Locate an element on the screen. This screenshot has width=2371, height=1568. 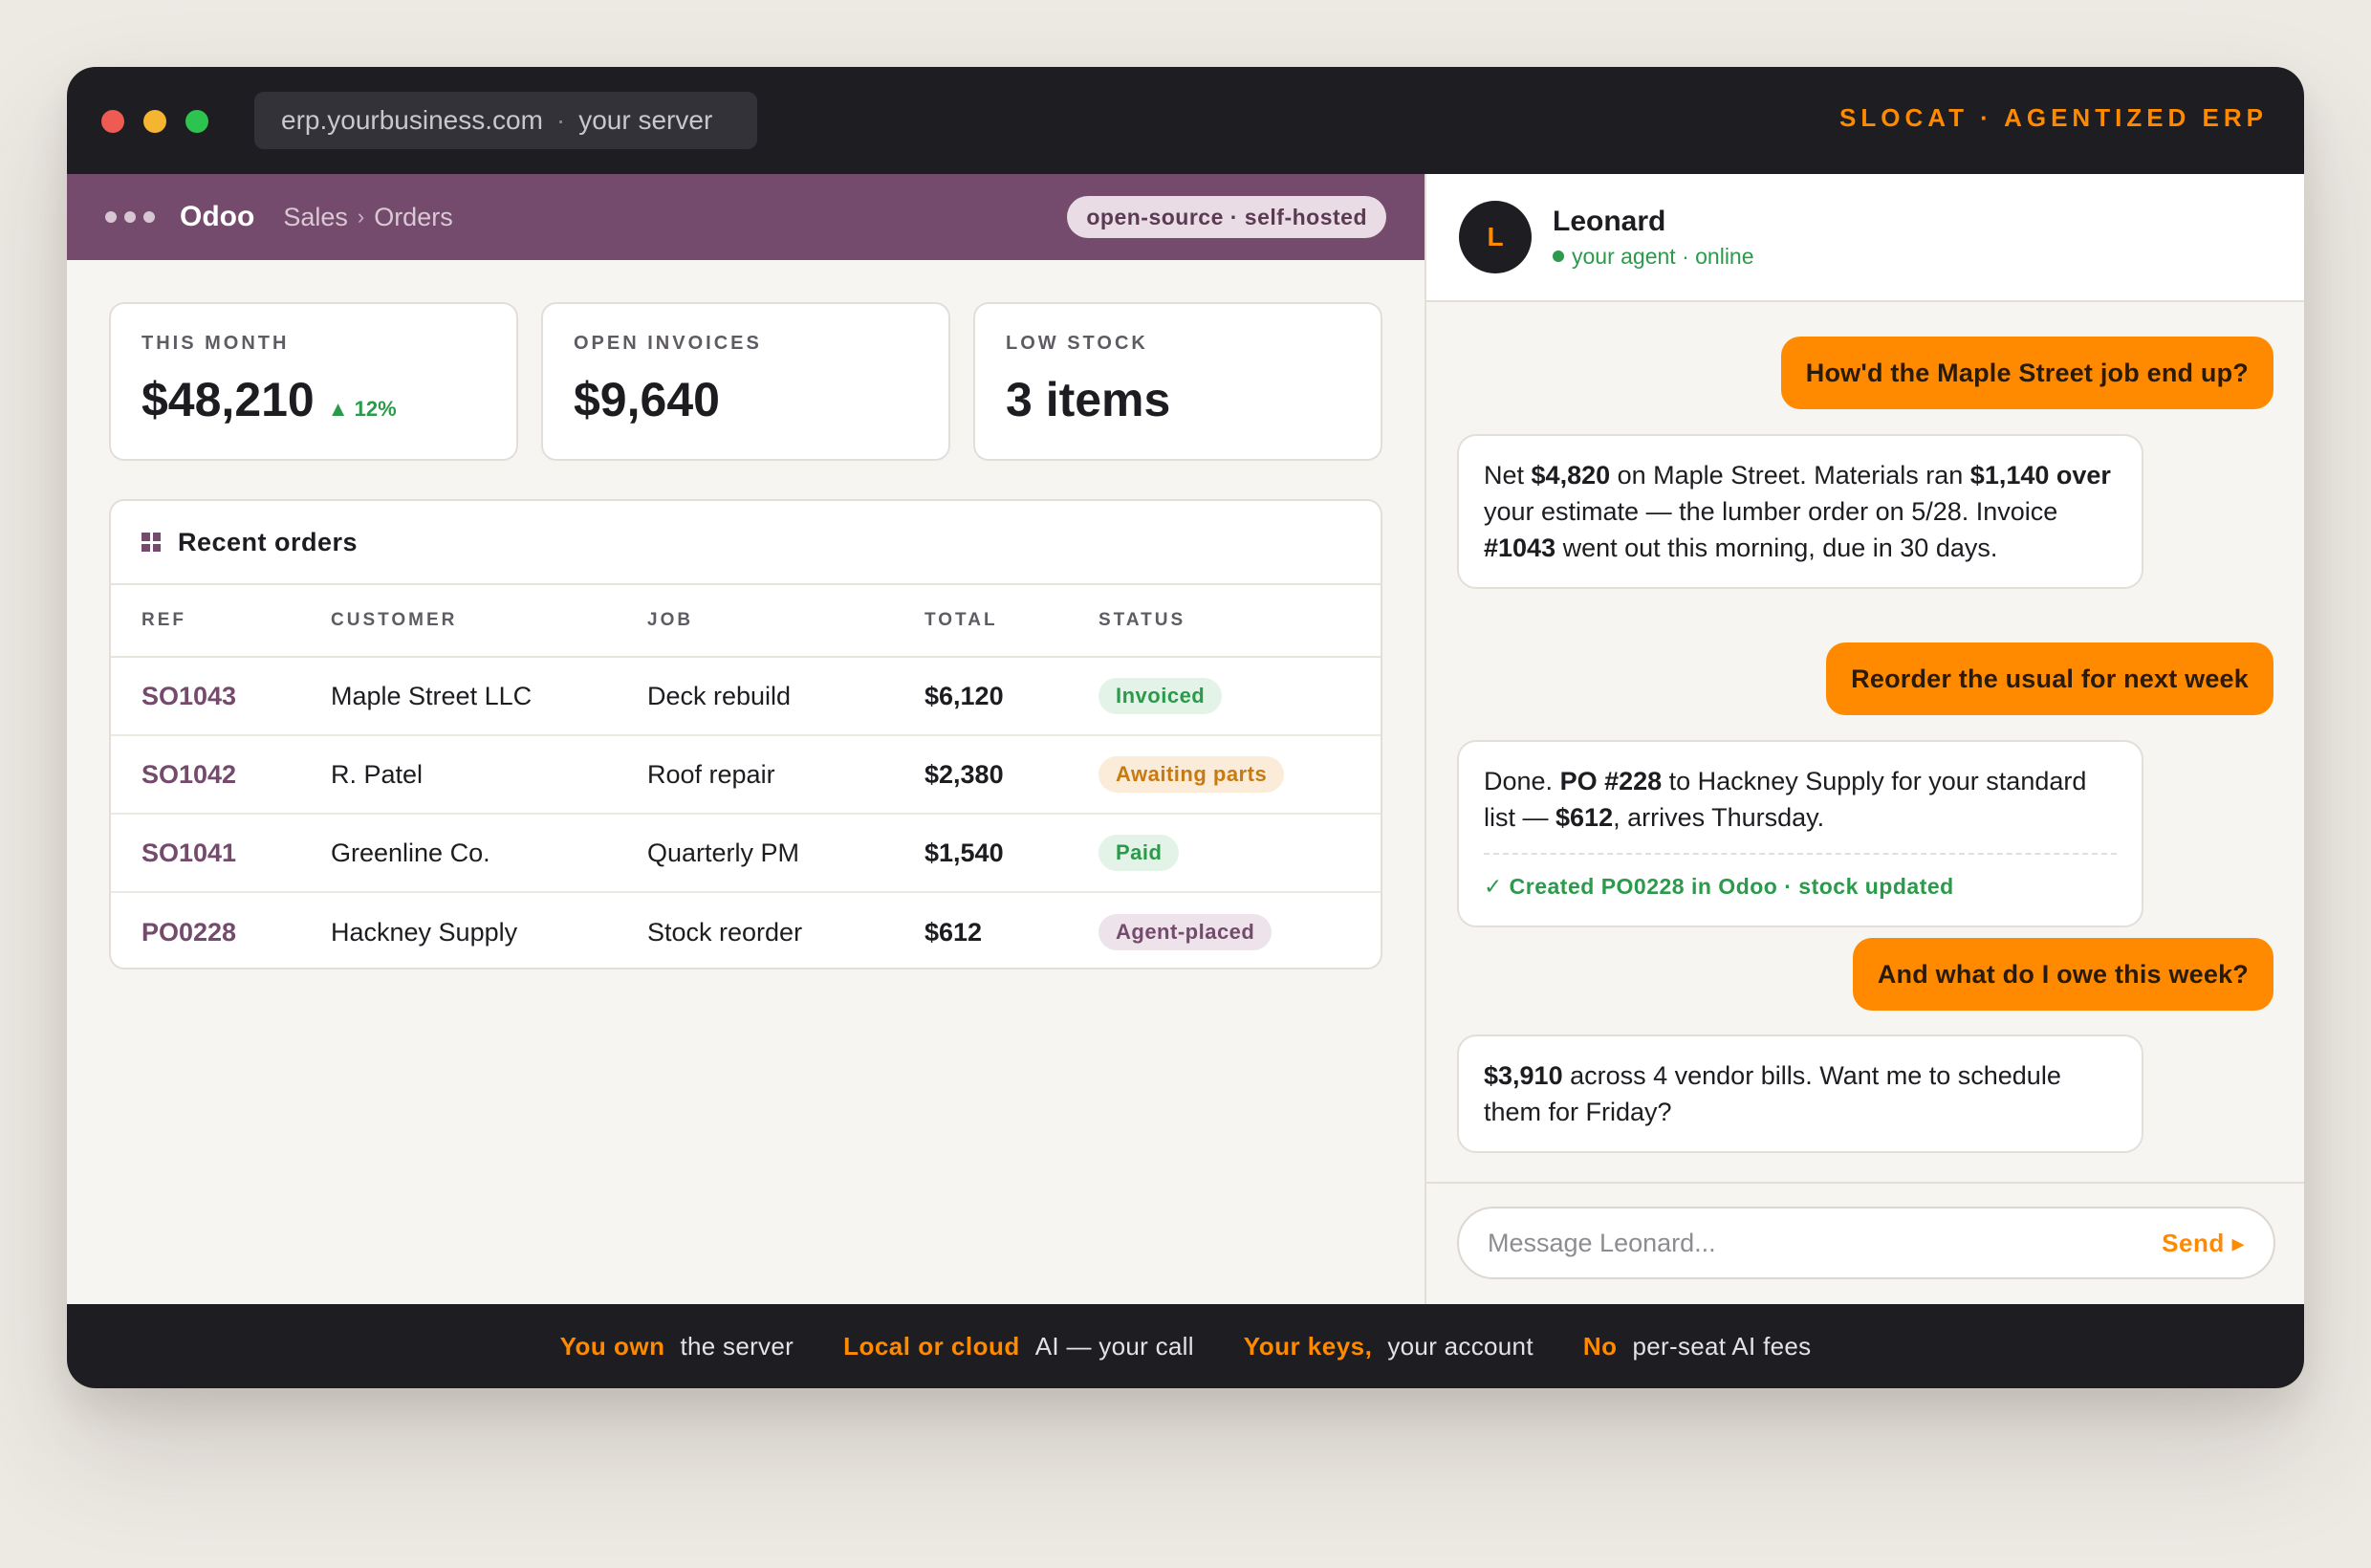
feature-highlight: Your keys, is located at coordinates (1308, 1346).